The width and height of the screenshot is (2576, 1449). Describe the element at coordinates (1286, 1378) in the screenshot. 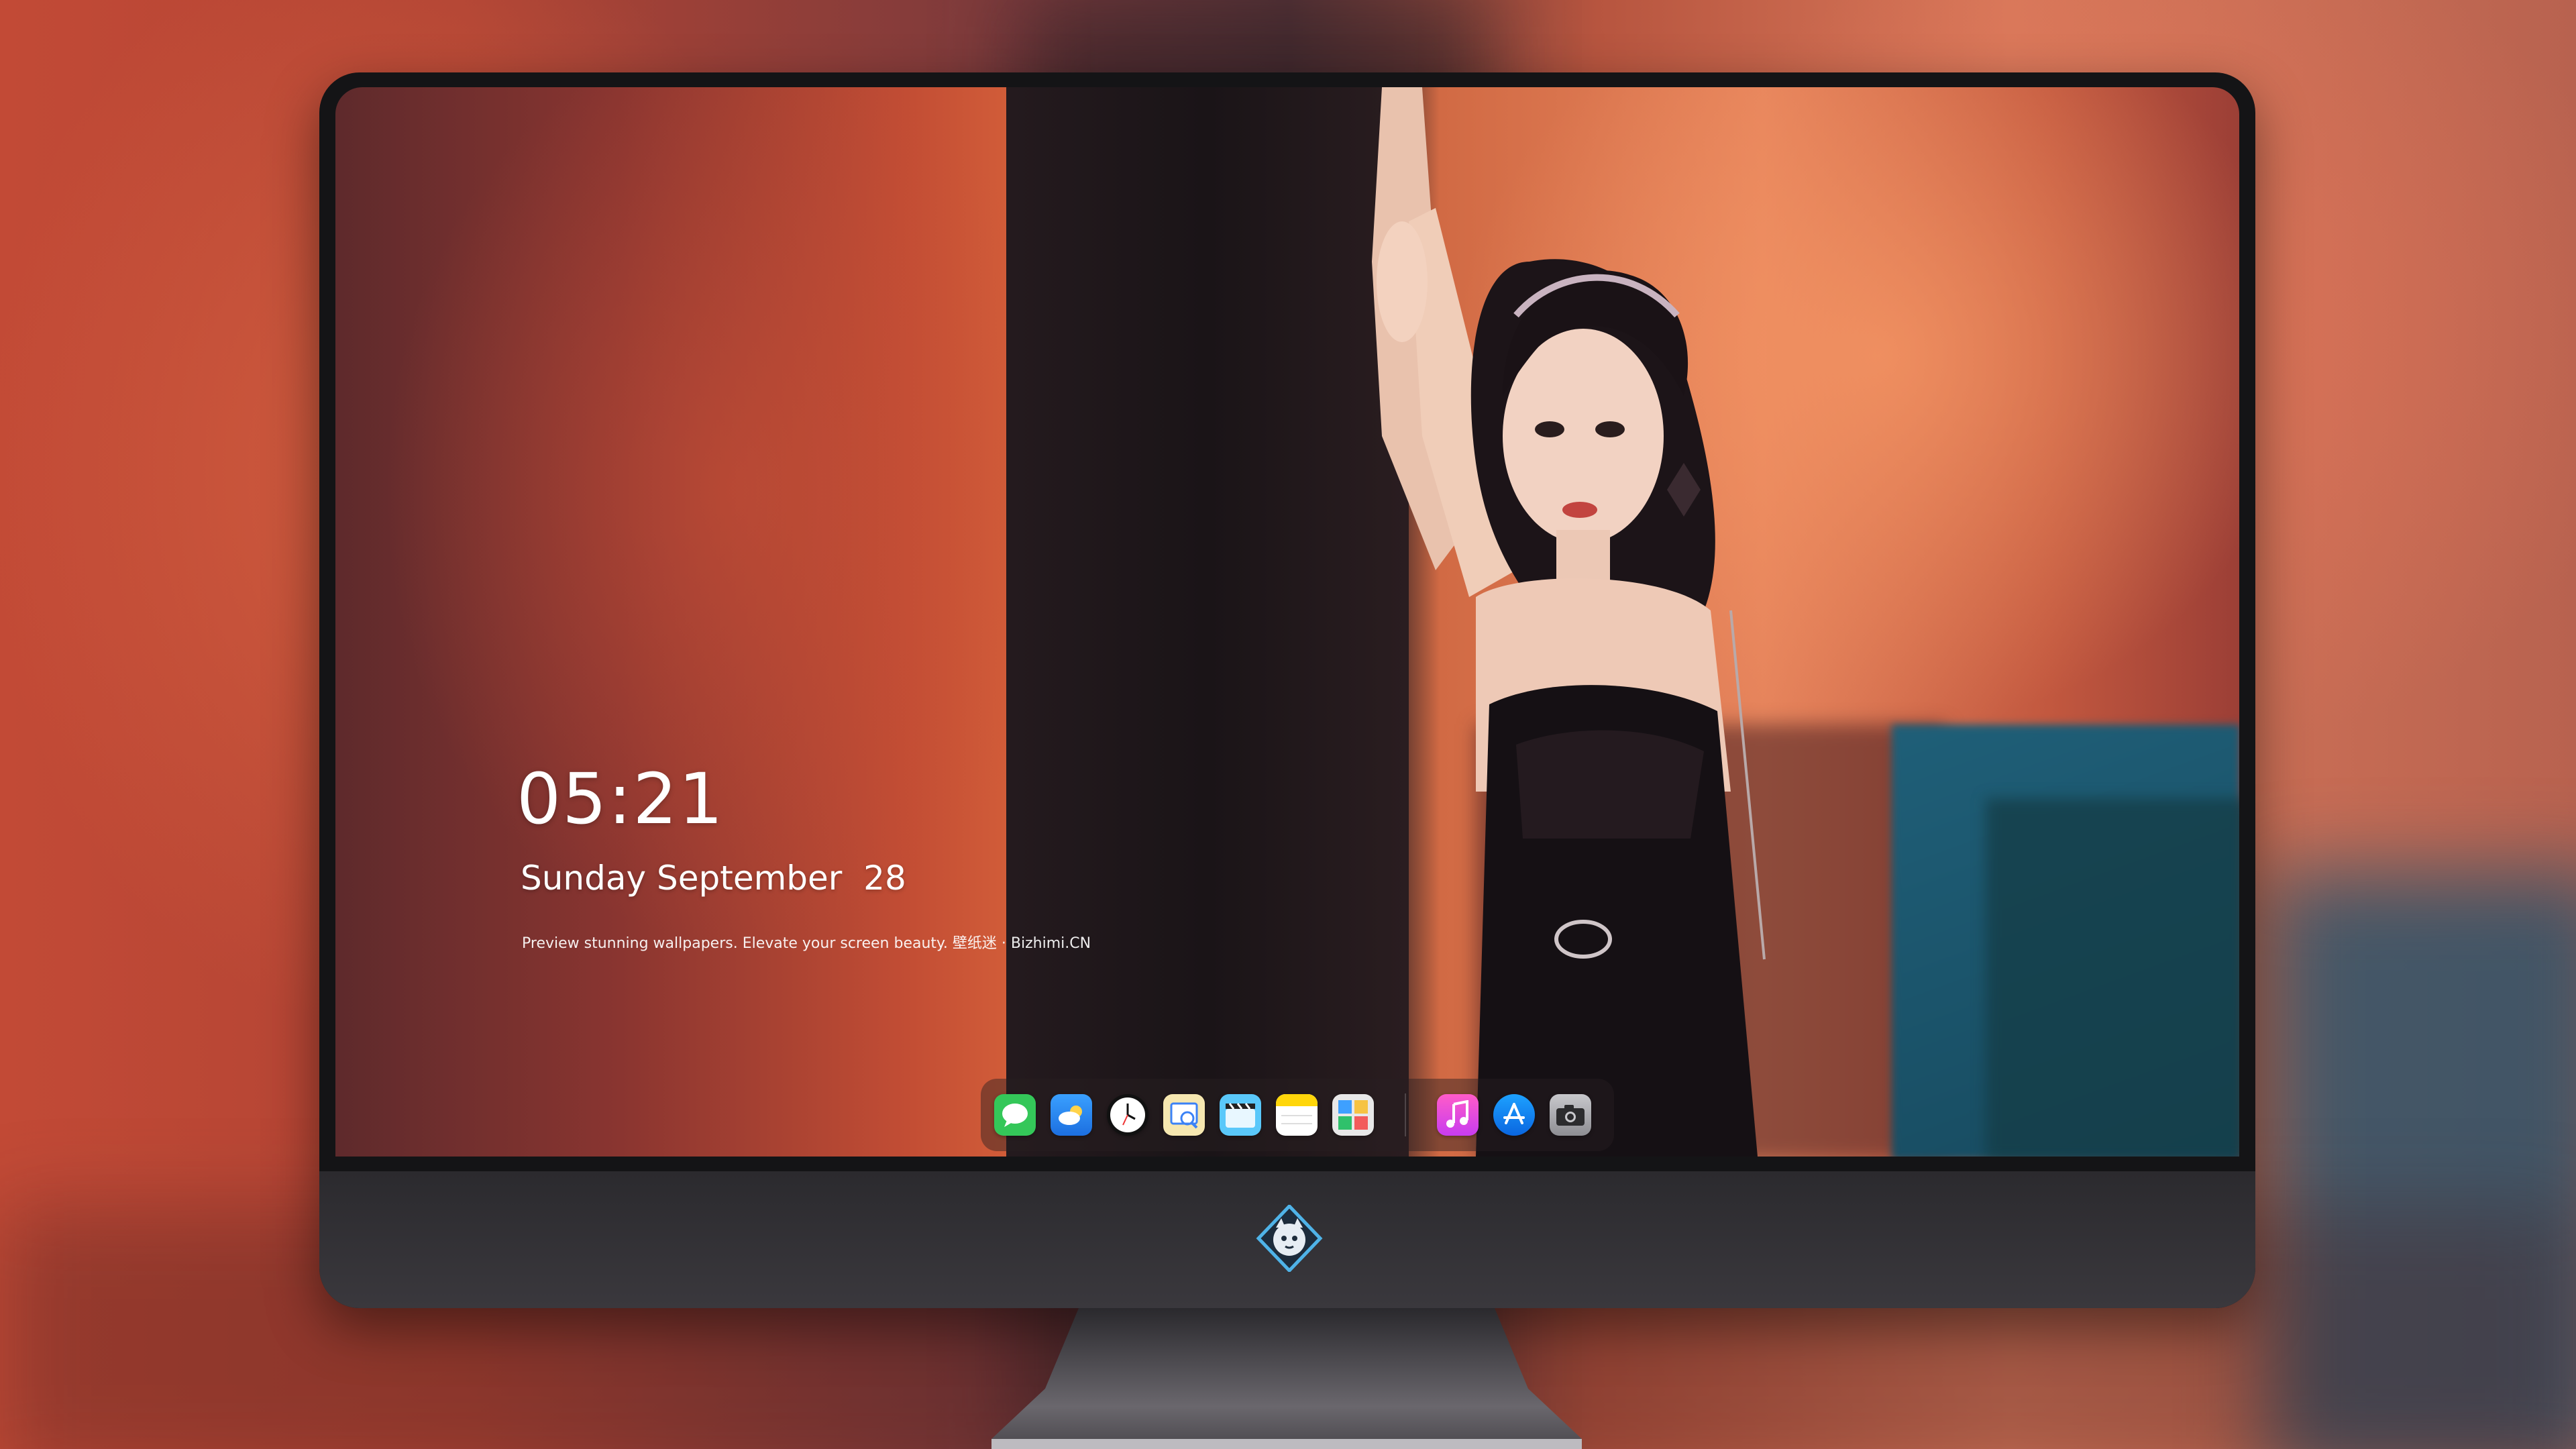

I see `monitor-stand` at that location.